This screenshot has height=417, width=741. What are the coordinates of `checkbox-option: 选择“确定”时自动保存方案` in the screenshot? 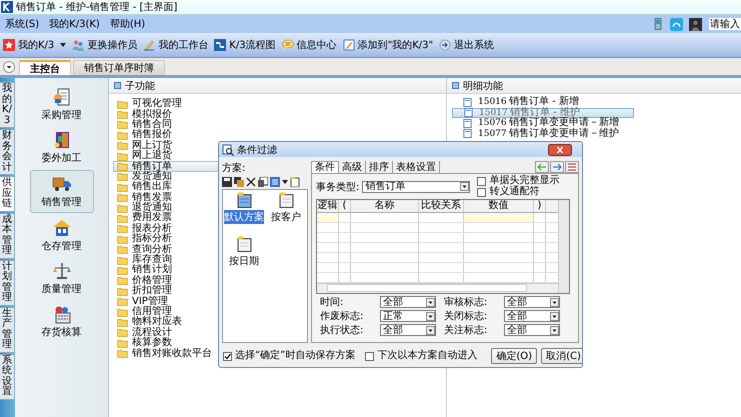 It's located at (289, 356).